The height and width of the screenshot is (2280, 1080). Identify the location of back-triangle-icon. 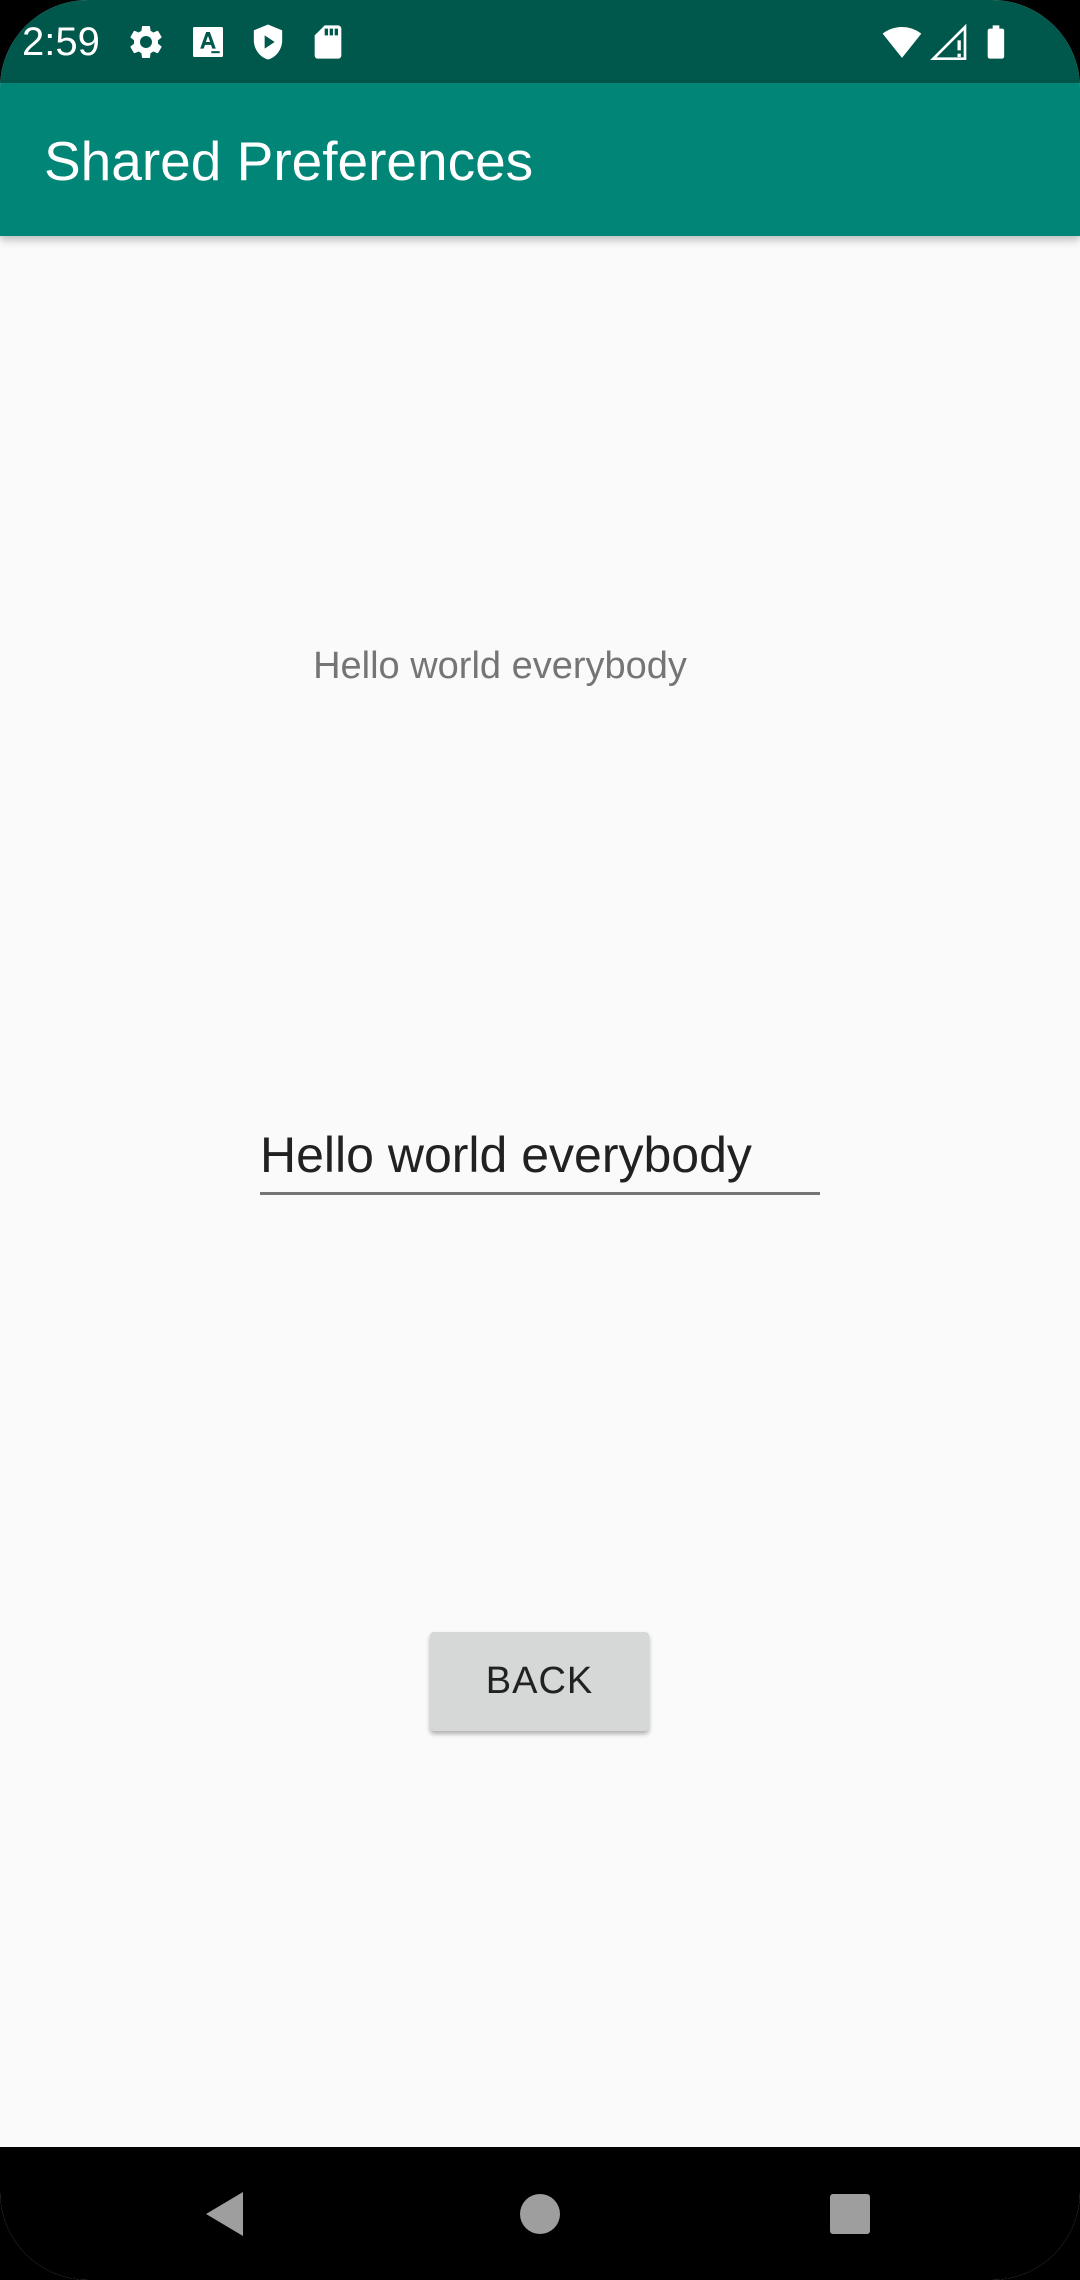
(224, 2213).